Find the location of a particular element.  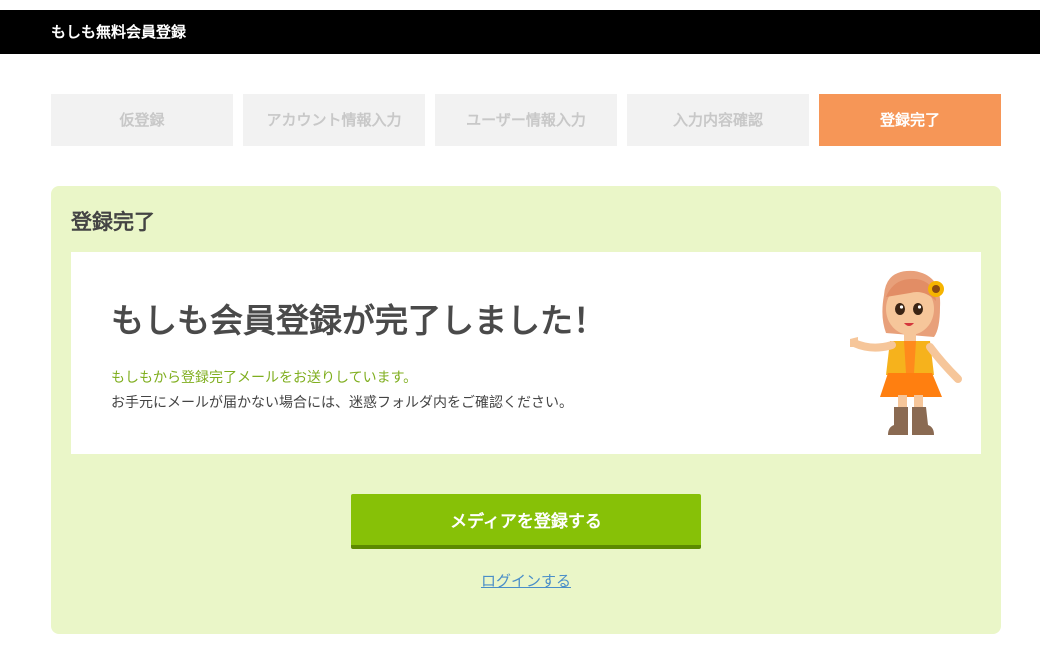

step-confirm-input: 入力内容確認 is located at coordinates (718, 120).